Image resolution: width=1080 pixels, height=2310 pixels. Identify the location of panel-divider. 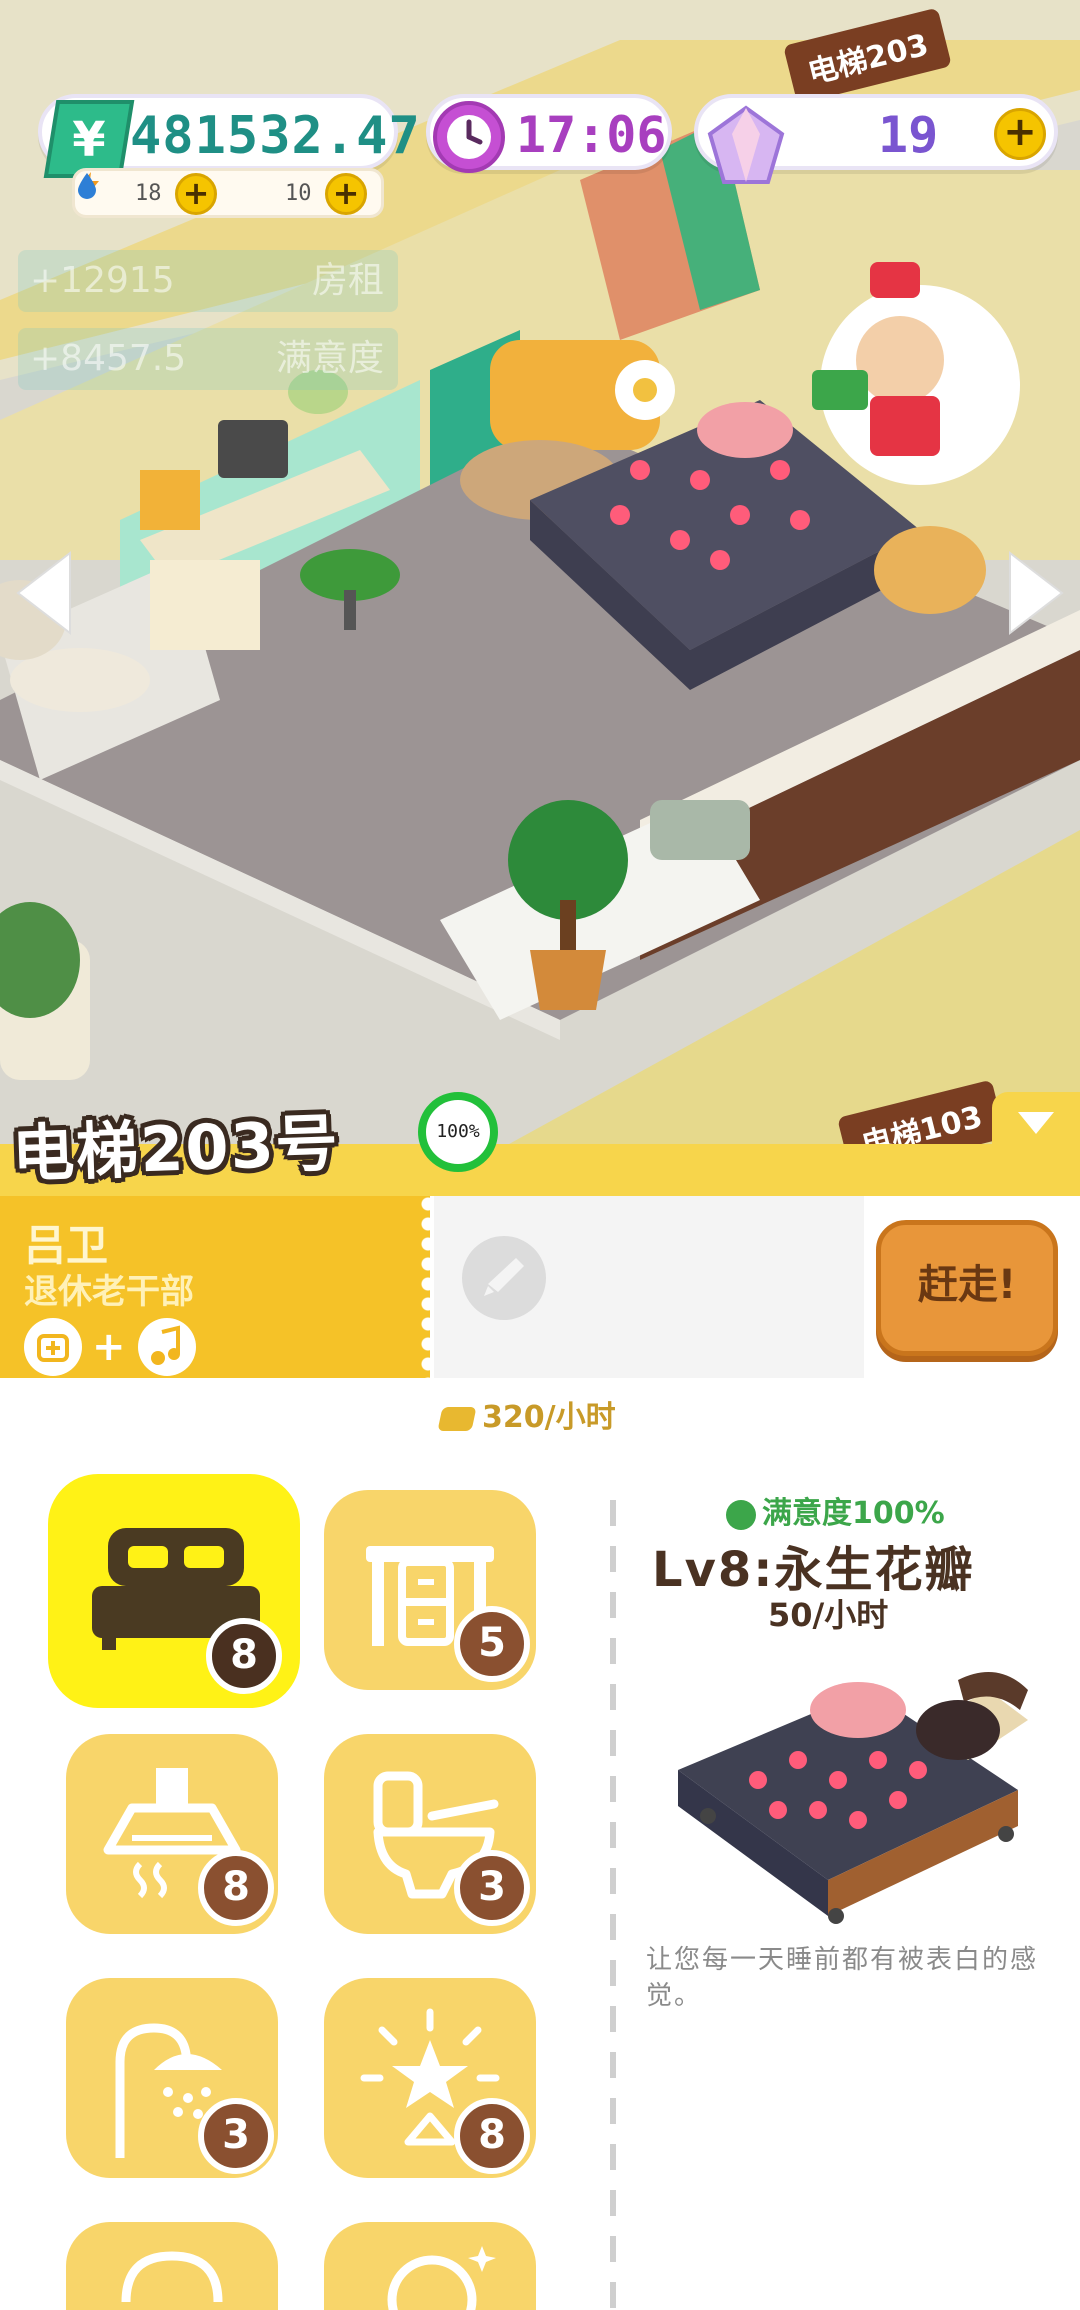
(613, 1905).